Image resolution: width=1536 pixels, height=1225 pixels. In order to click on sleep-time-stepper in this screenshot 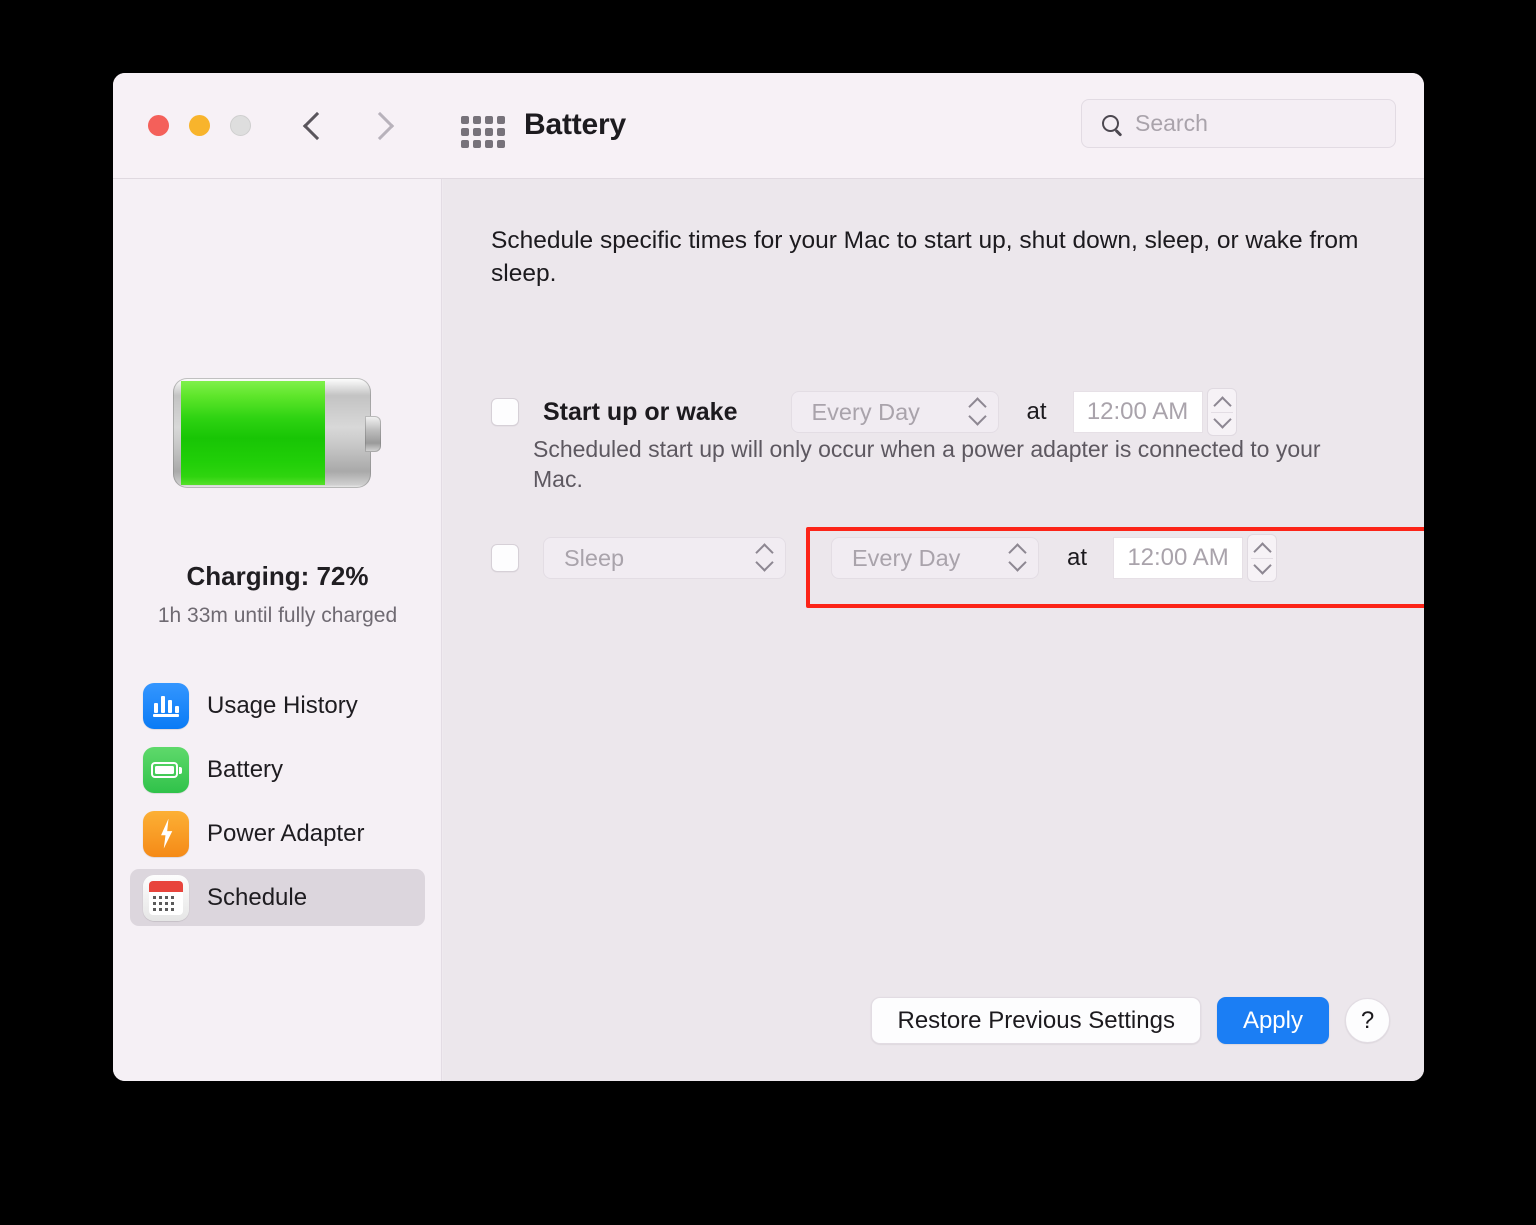, I will do `click(1262, 558)`.